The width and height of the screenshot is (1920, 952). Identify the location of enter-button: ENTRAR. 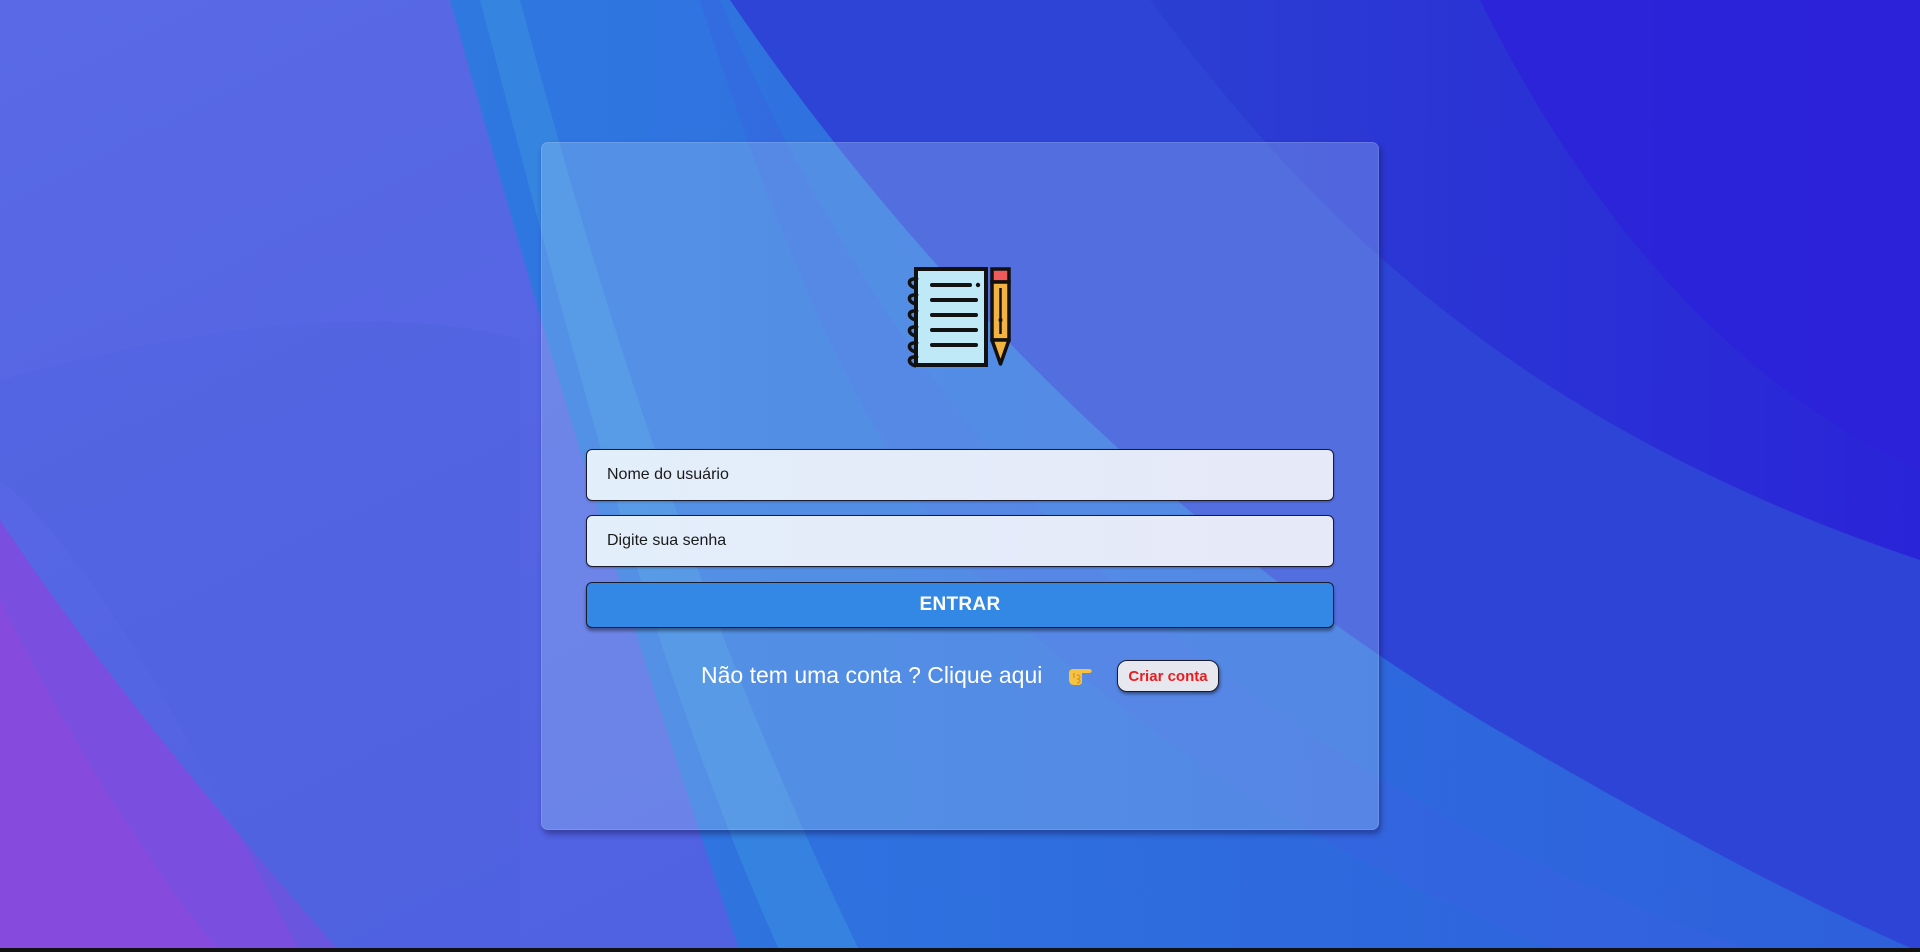
(960, 605).